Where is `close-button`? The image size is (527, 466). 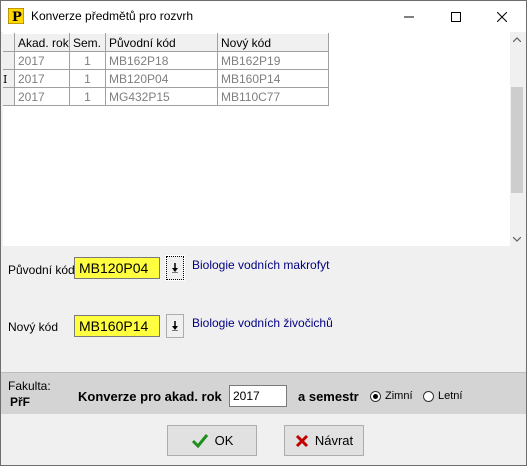 close-button is located at coordinates (502, 16).